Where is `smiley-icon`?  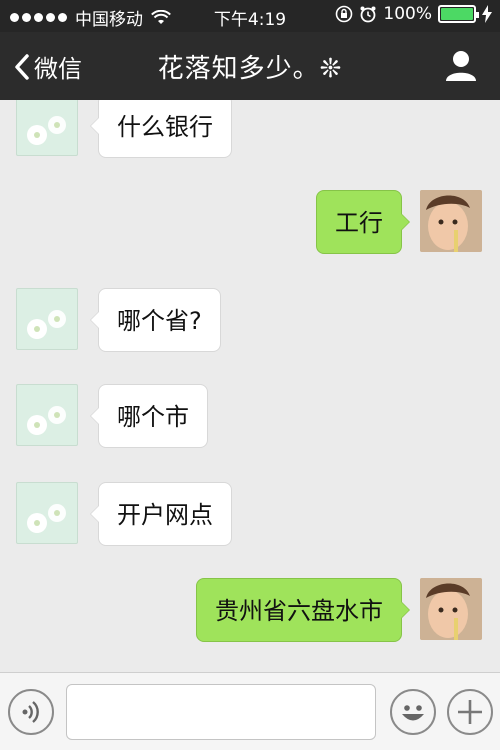 smiley-icon is located at coordinates (413, 713).